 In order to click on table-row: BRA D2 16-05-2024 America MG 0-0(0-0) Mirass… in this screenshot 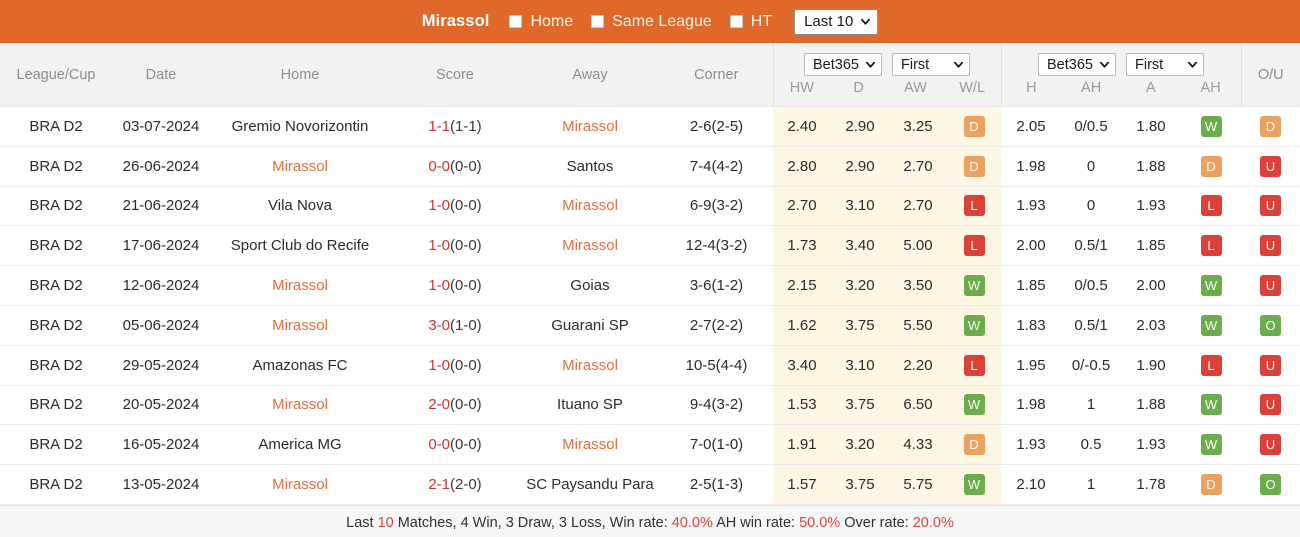, I will do `click(650, 445)`.